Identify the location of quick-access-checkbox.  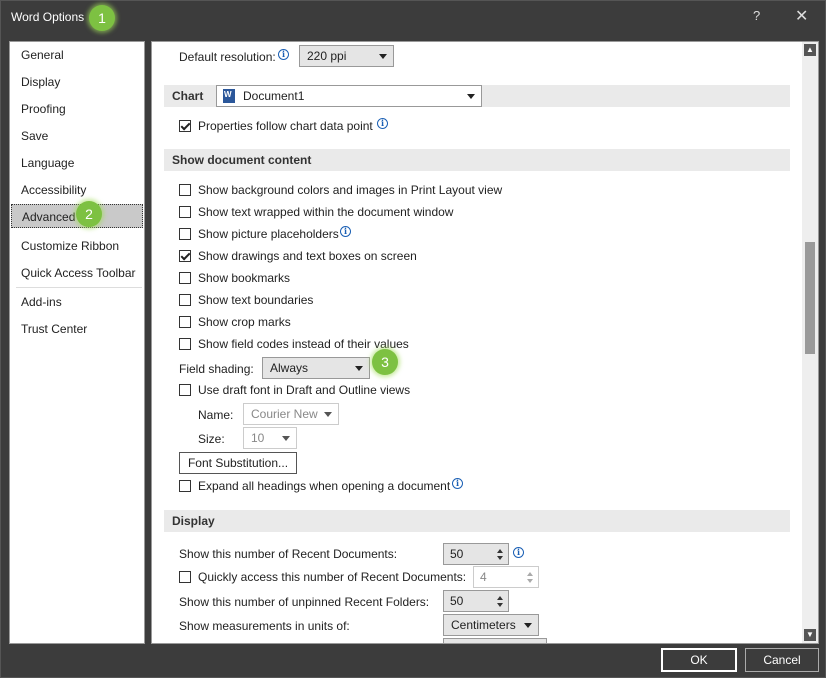
(185, 577).